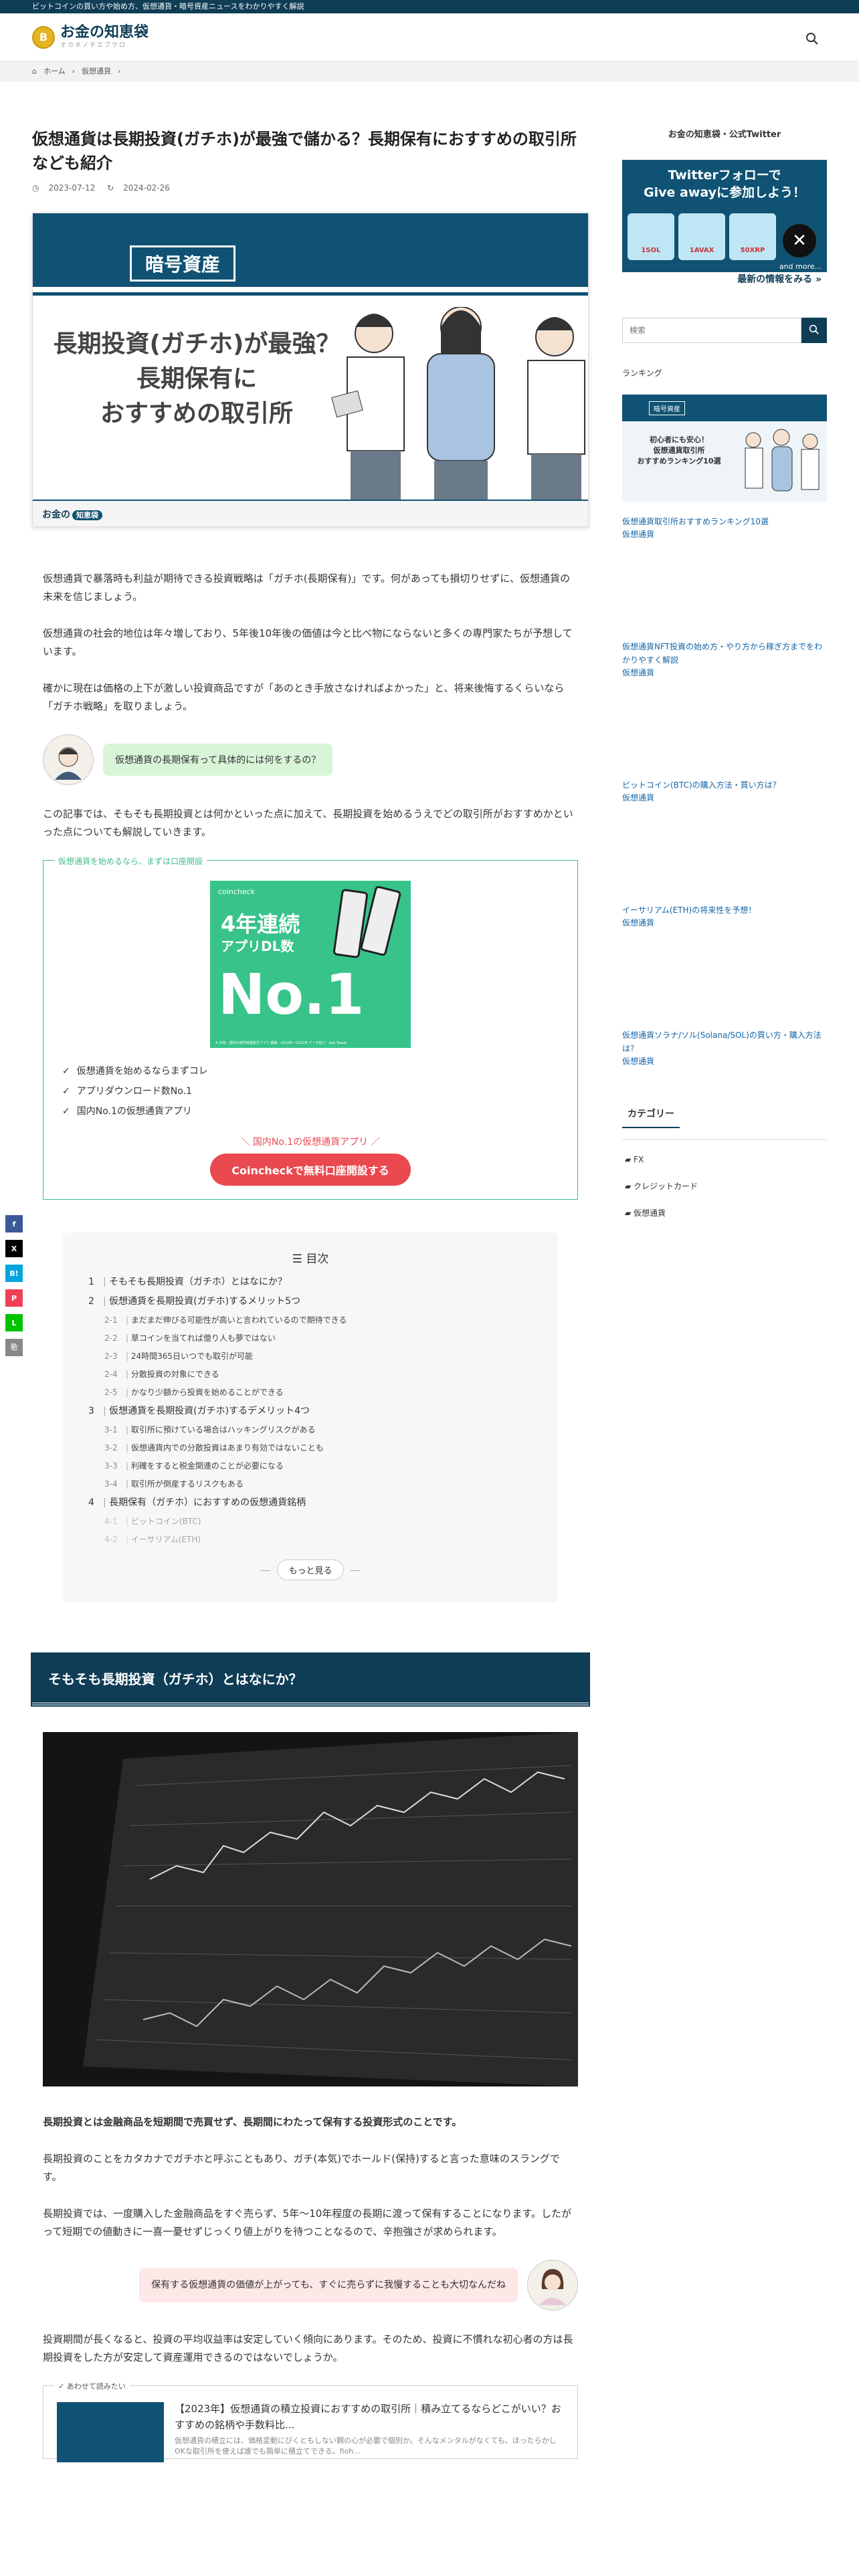  Describe the element at coordinates (110, 188) in the screenshot. I see `refresh-icon: ↻` at that location.